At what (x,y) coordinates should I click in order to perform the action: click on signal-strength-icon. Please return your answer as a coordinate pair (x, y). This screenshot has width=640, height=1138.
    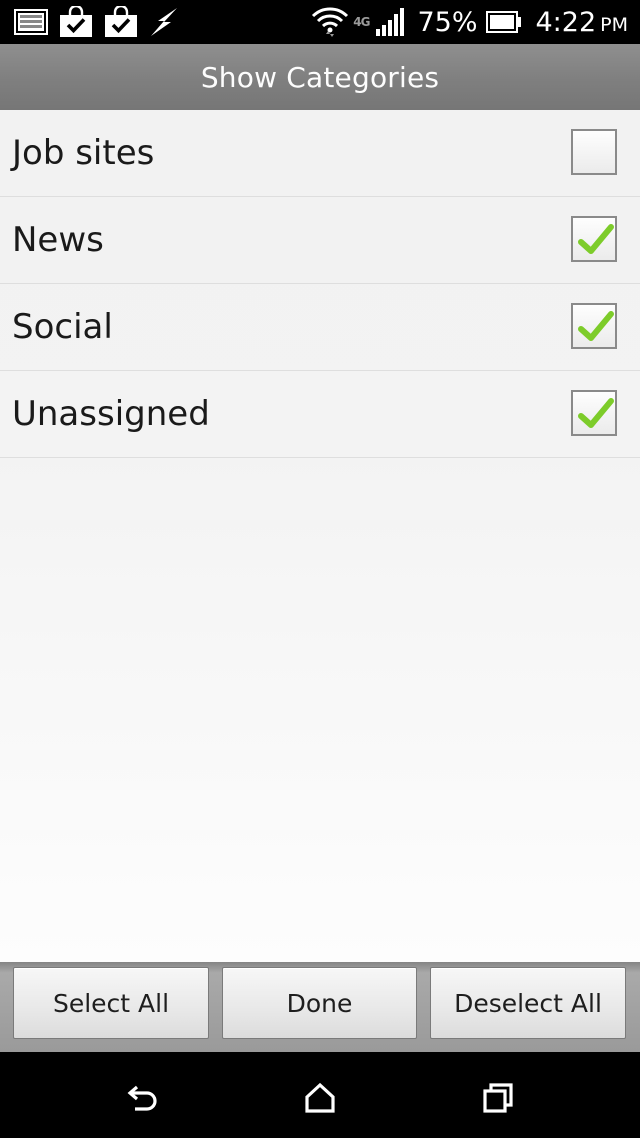
    Looking at the image, I should click on (390, 22).